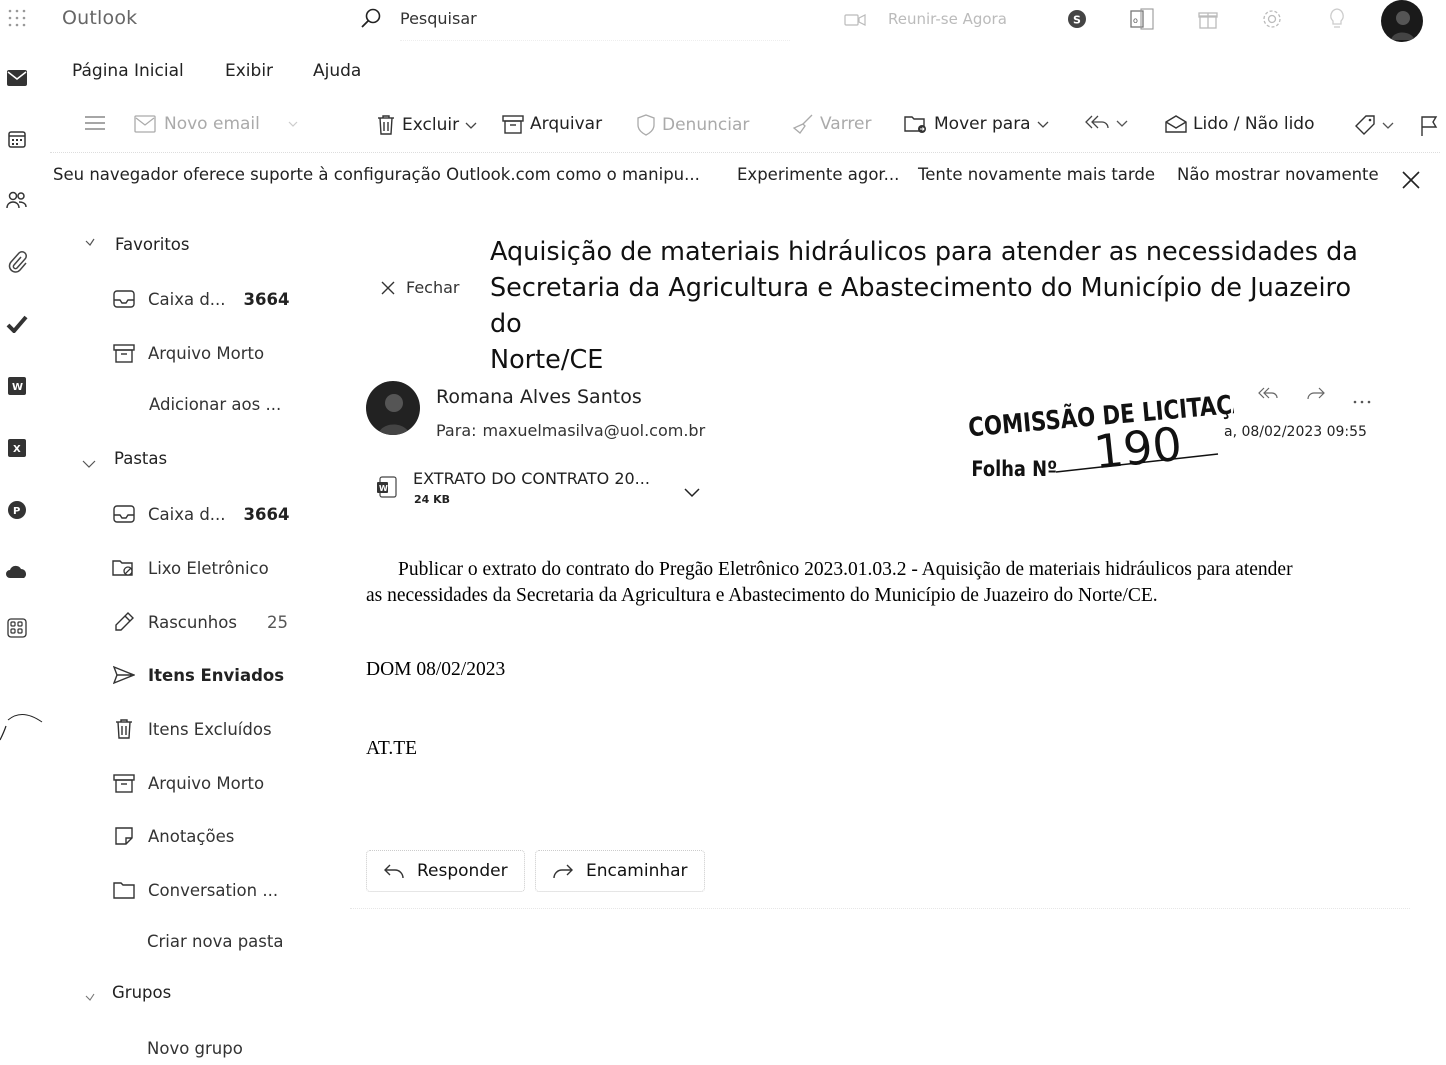 The image size is (1446, 1065). Describe the element at coordinates (846, 124) in the screenshot. I see `sweep-label: Varrer` at that location.